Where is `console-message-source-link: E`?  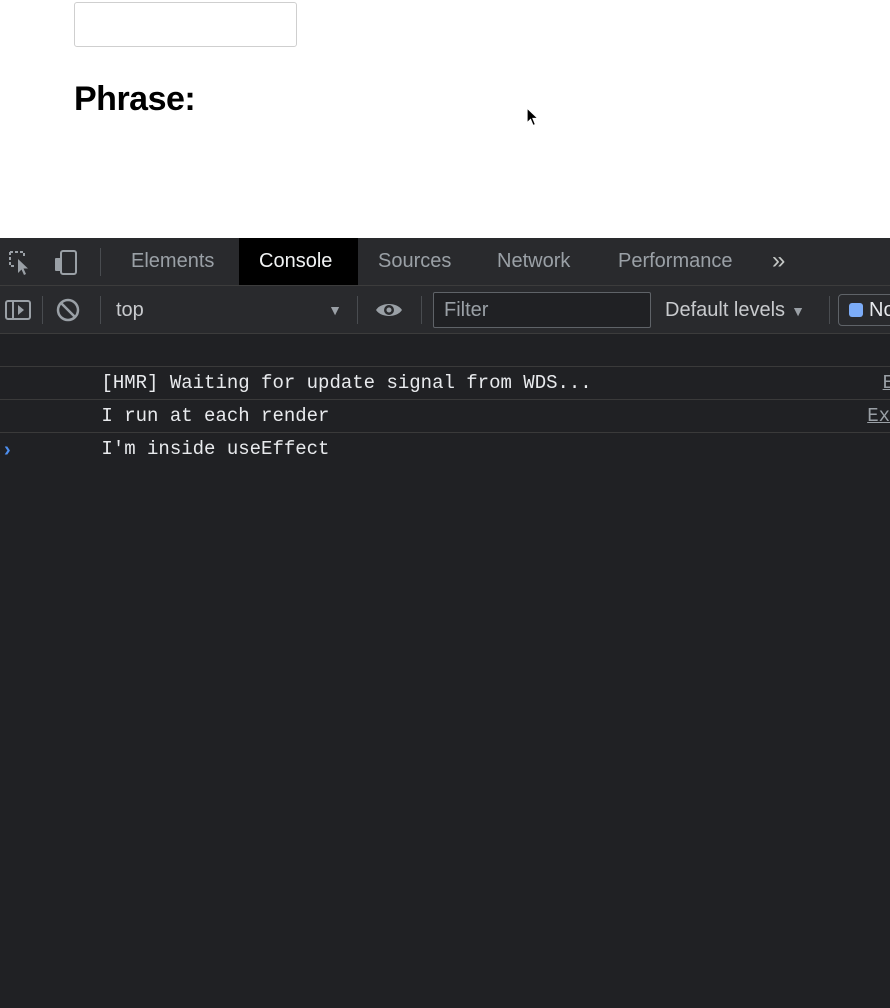 console-message-source-link: E is located at coordinates (886, 383).